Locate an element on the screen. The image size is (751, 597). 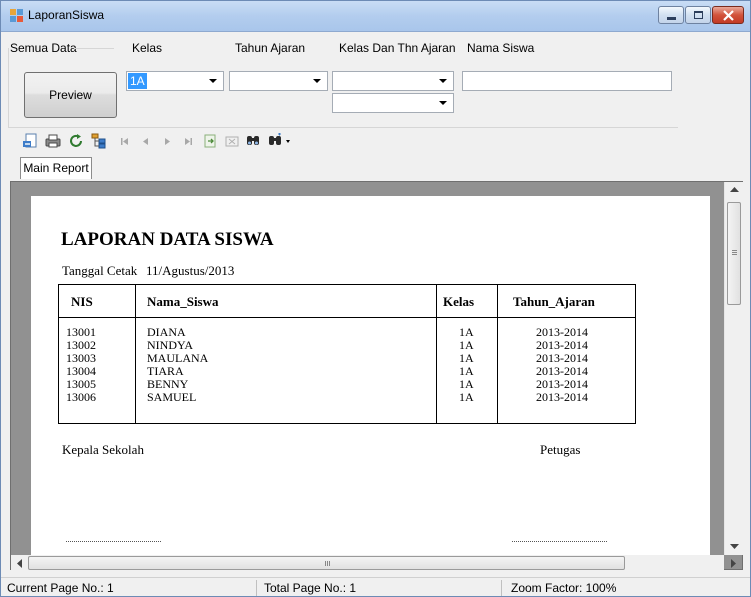
scroll-up-icon is located at coordinates (734, 189).